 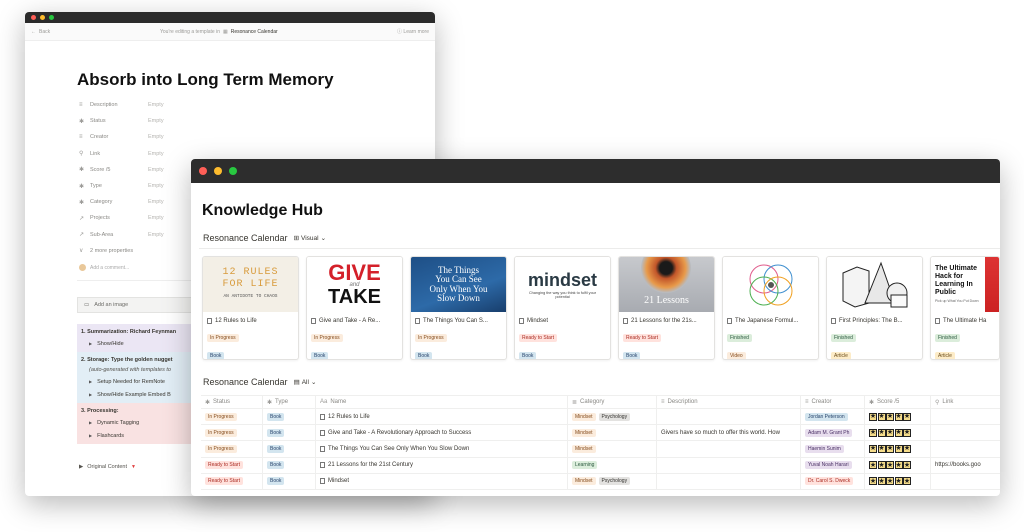 What do you see at coordinates (562, 351) in the screenshot?
I see `card-type-line: Book` at bounding box center [562, 351].